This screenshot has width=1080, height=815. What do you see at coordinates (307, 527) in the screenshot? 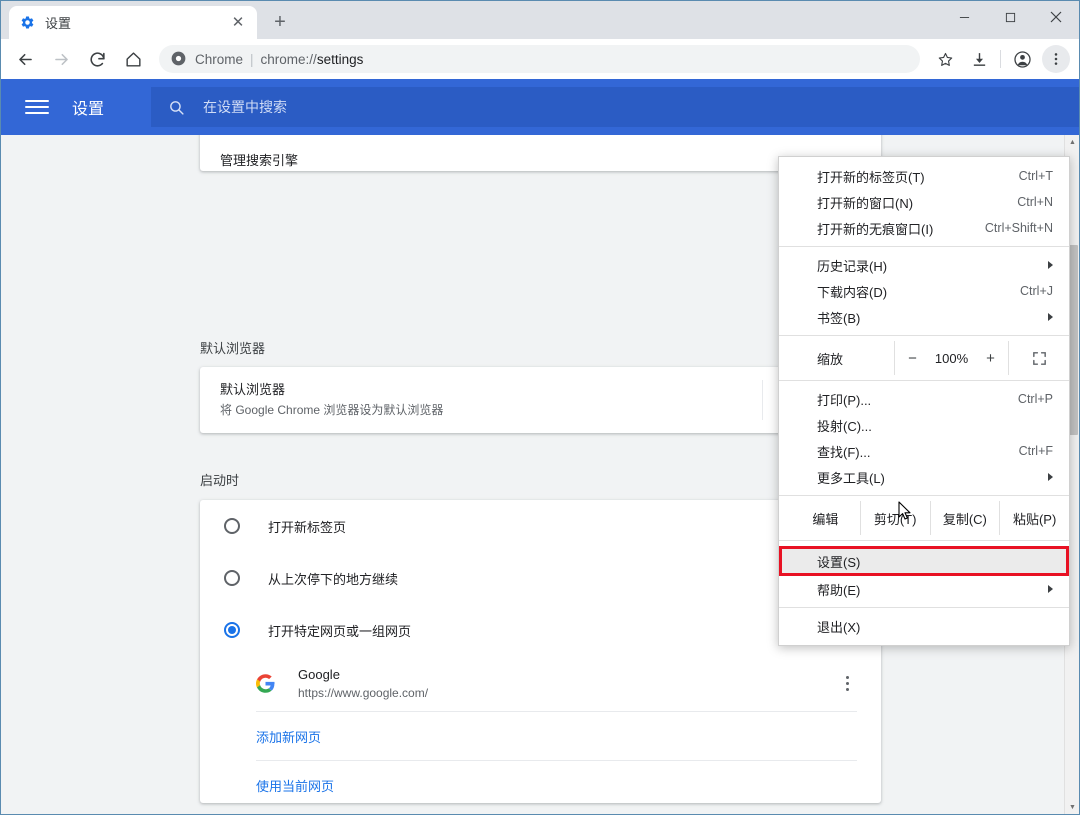
I see `startup-option-label: 打开新标签页` at bounding box center [307, 527].